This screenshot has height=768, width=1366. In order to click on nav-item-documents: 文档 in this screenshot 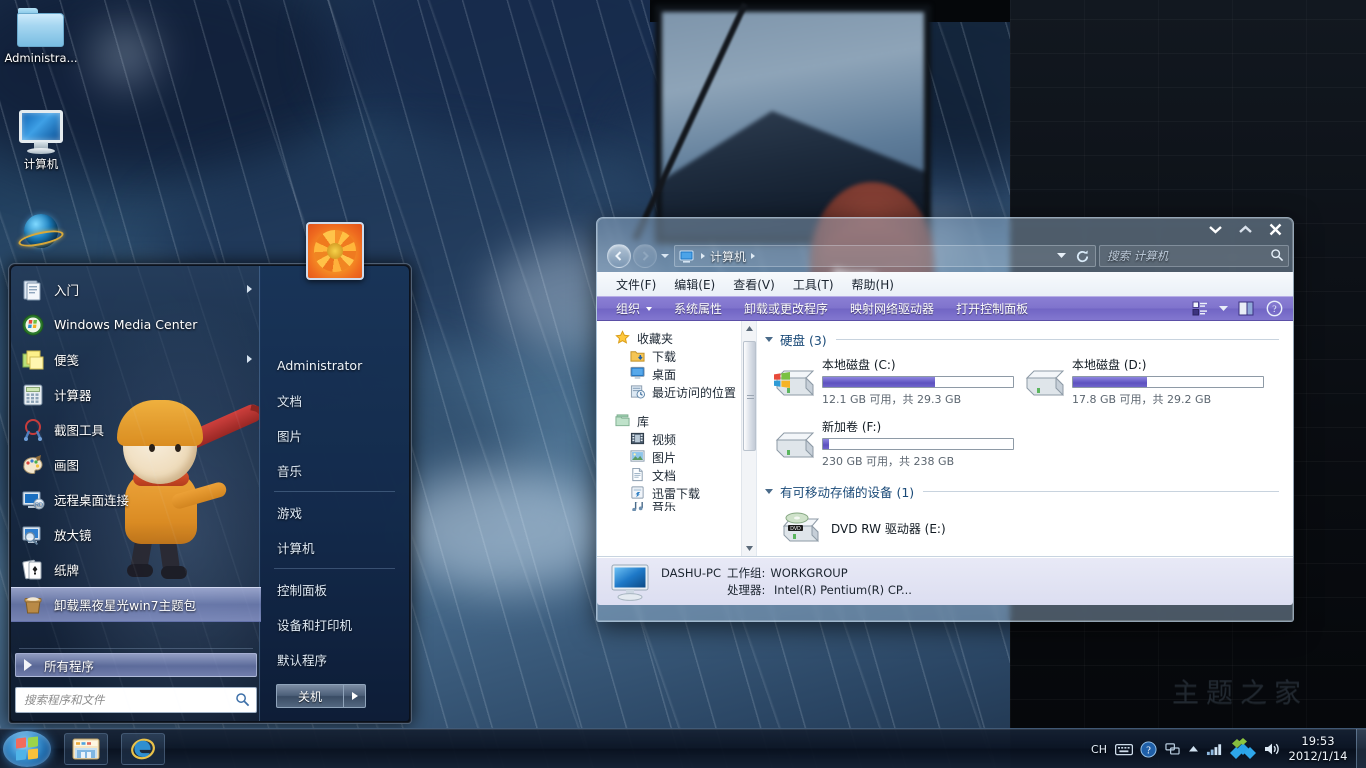, I will do `click(676, 475)`.